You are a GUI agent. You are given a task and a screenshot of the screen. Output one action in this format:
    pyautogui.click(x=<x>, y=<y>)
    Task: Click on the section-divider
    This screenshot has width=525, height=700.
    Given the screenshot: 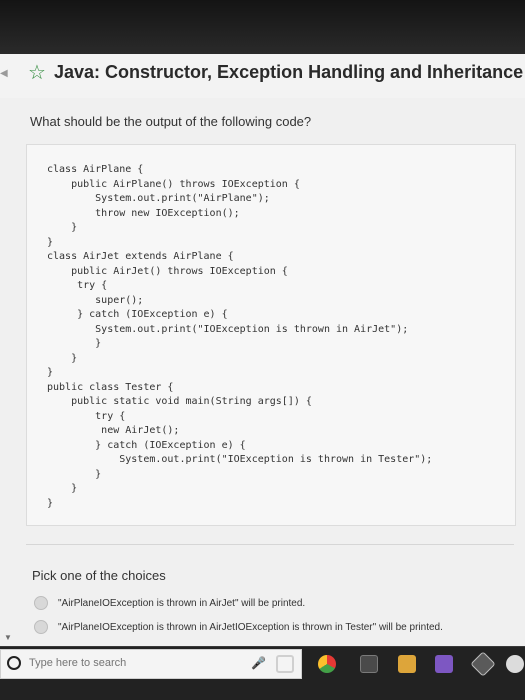 What is the action you would take?
    pyautogui.click(x=270, y=544)
    